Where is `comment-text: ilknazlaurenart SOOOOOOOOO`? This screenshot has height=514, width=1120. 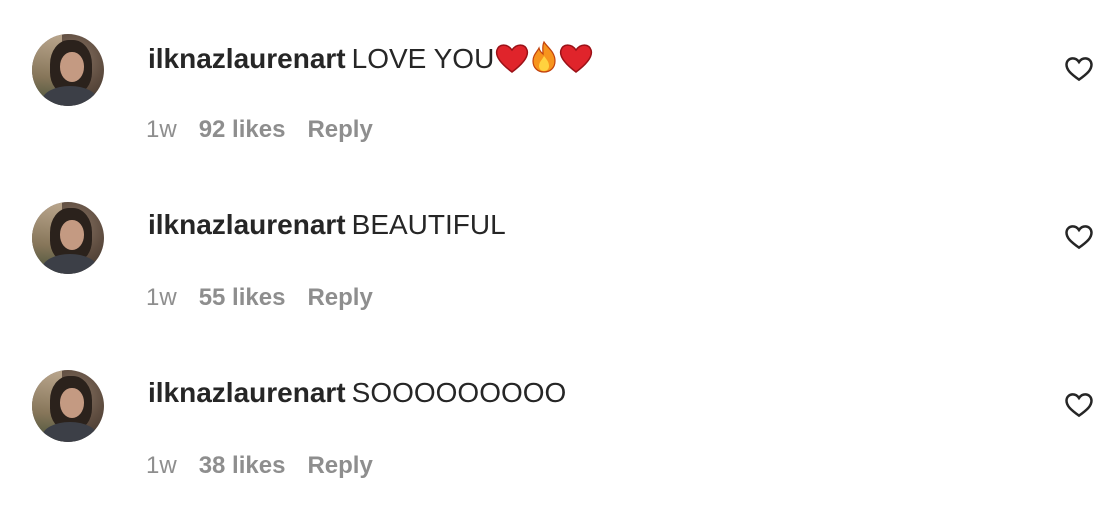 comment-text: ilknazlaurenart SOOOOOOOOO is located at coordinates (357, 393).